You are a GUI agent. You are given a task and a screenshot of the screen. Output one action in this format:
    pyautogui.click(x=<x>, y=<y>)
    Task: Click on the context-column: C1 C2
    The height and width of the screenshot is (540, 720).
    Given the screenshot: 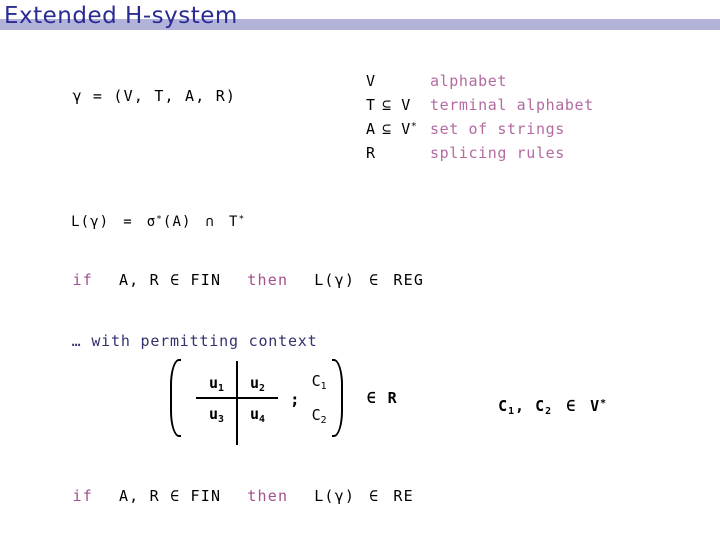 What is the action you would take?
    pyautogui.click(x=319, y=398)
    